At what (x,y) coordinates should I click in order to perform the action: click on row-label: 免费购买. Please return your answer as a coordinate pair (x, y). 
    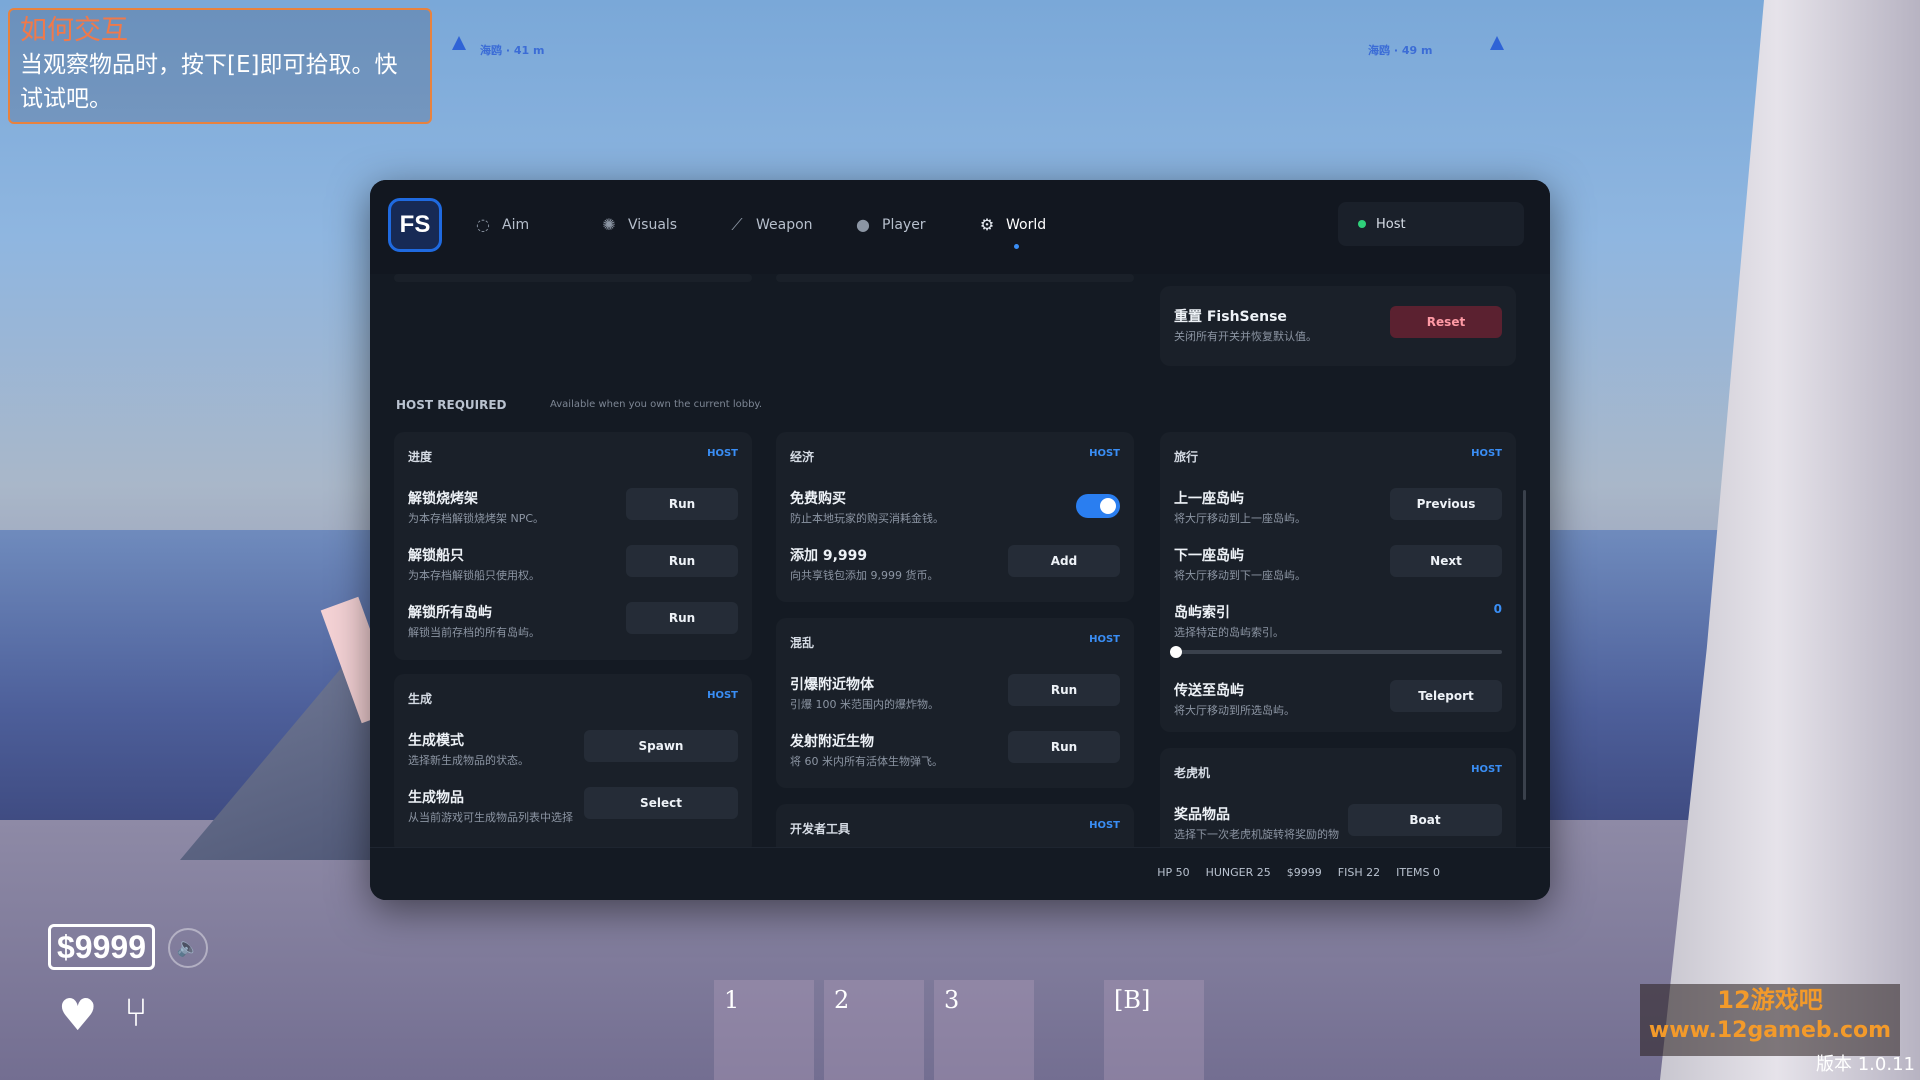
    Looking at the image, I should click on (818, 499).